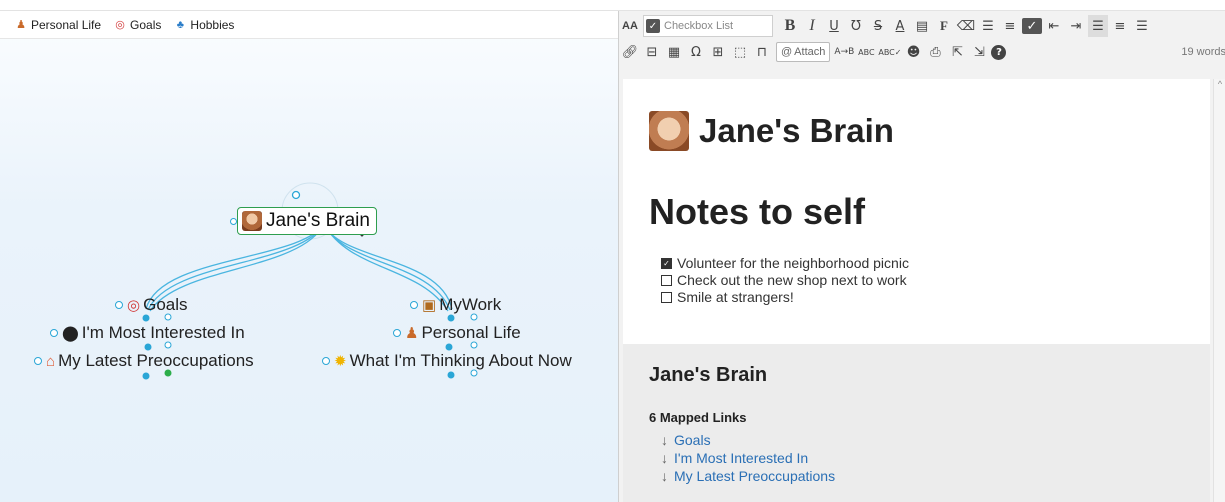 This screenshot has width=1225, height=502. What do you see at coordinates (834, 26) in the screenshot?
I see `underline-button: U` at bounding box center [834, 26].